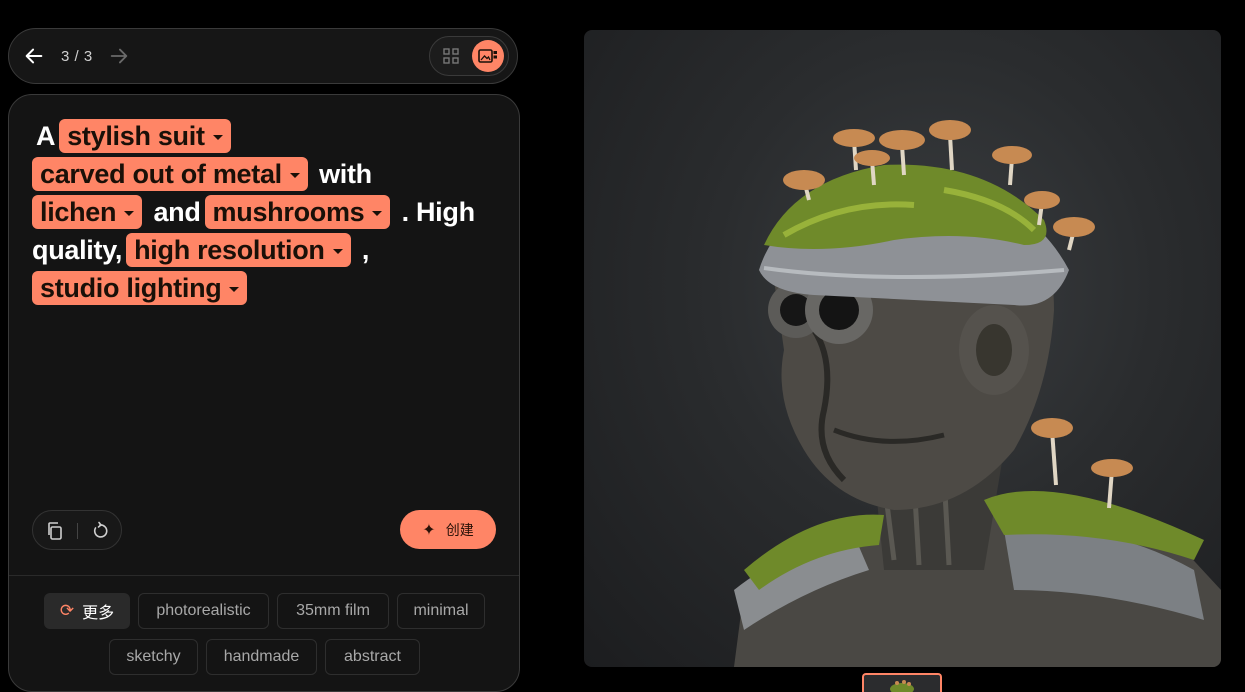  I want to click on grid-view-button, so click(451, 56).